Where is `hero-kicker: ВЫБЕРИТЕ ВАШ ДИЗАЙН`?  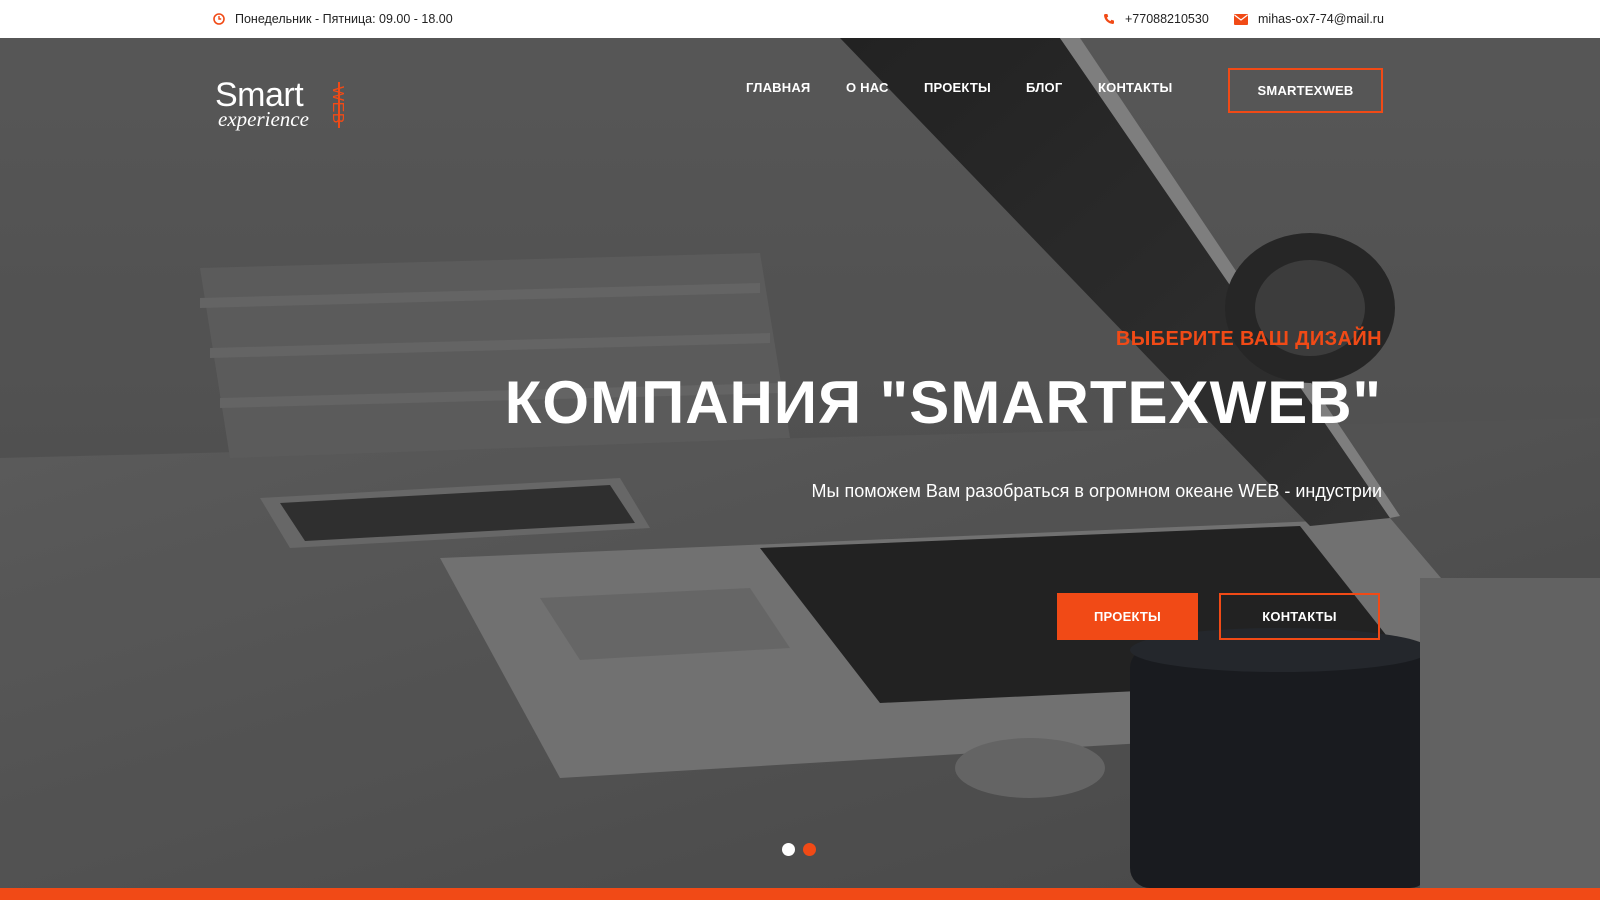 hero-kicker: ВЫБЕРИТЕ ВАШ ДИЗАЙН is located at coordinates (1248, 339).